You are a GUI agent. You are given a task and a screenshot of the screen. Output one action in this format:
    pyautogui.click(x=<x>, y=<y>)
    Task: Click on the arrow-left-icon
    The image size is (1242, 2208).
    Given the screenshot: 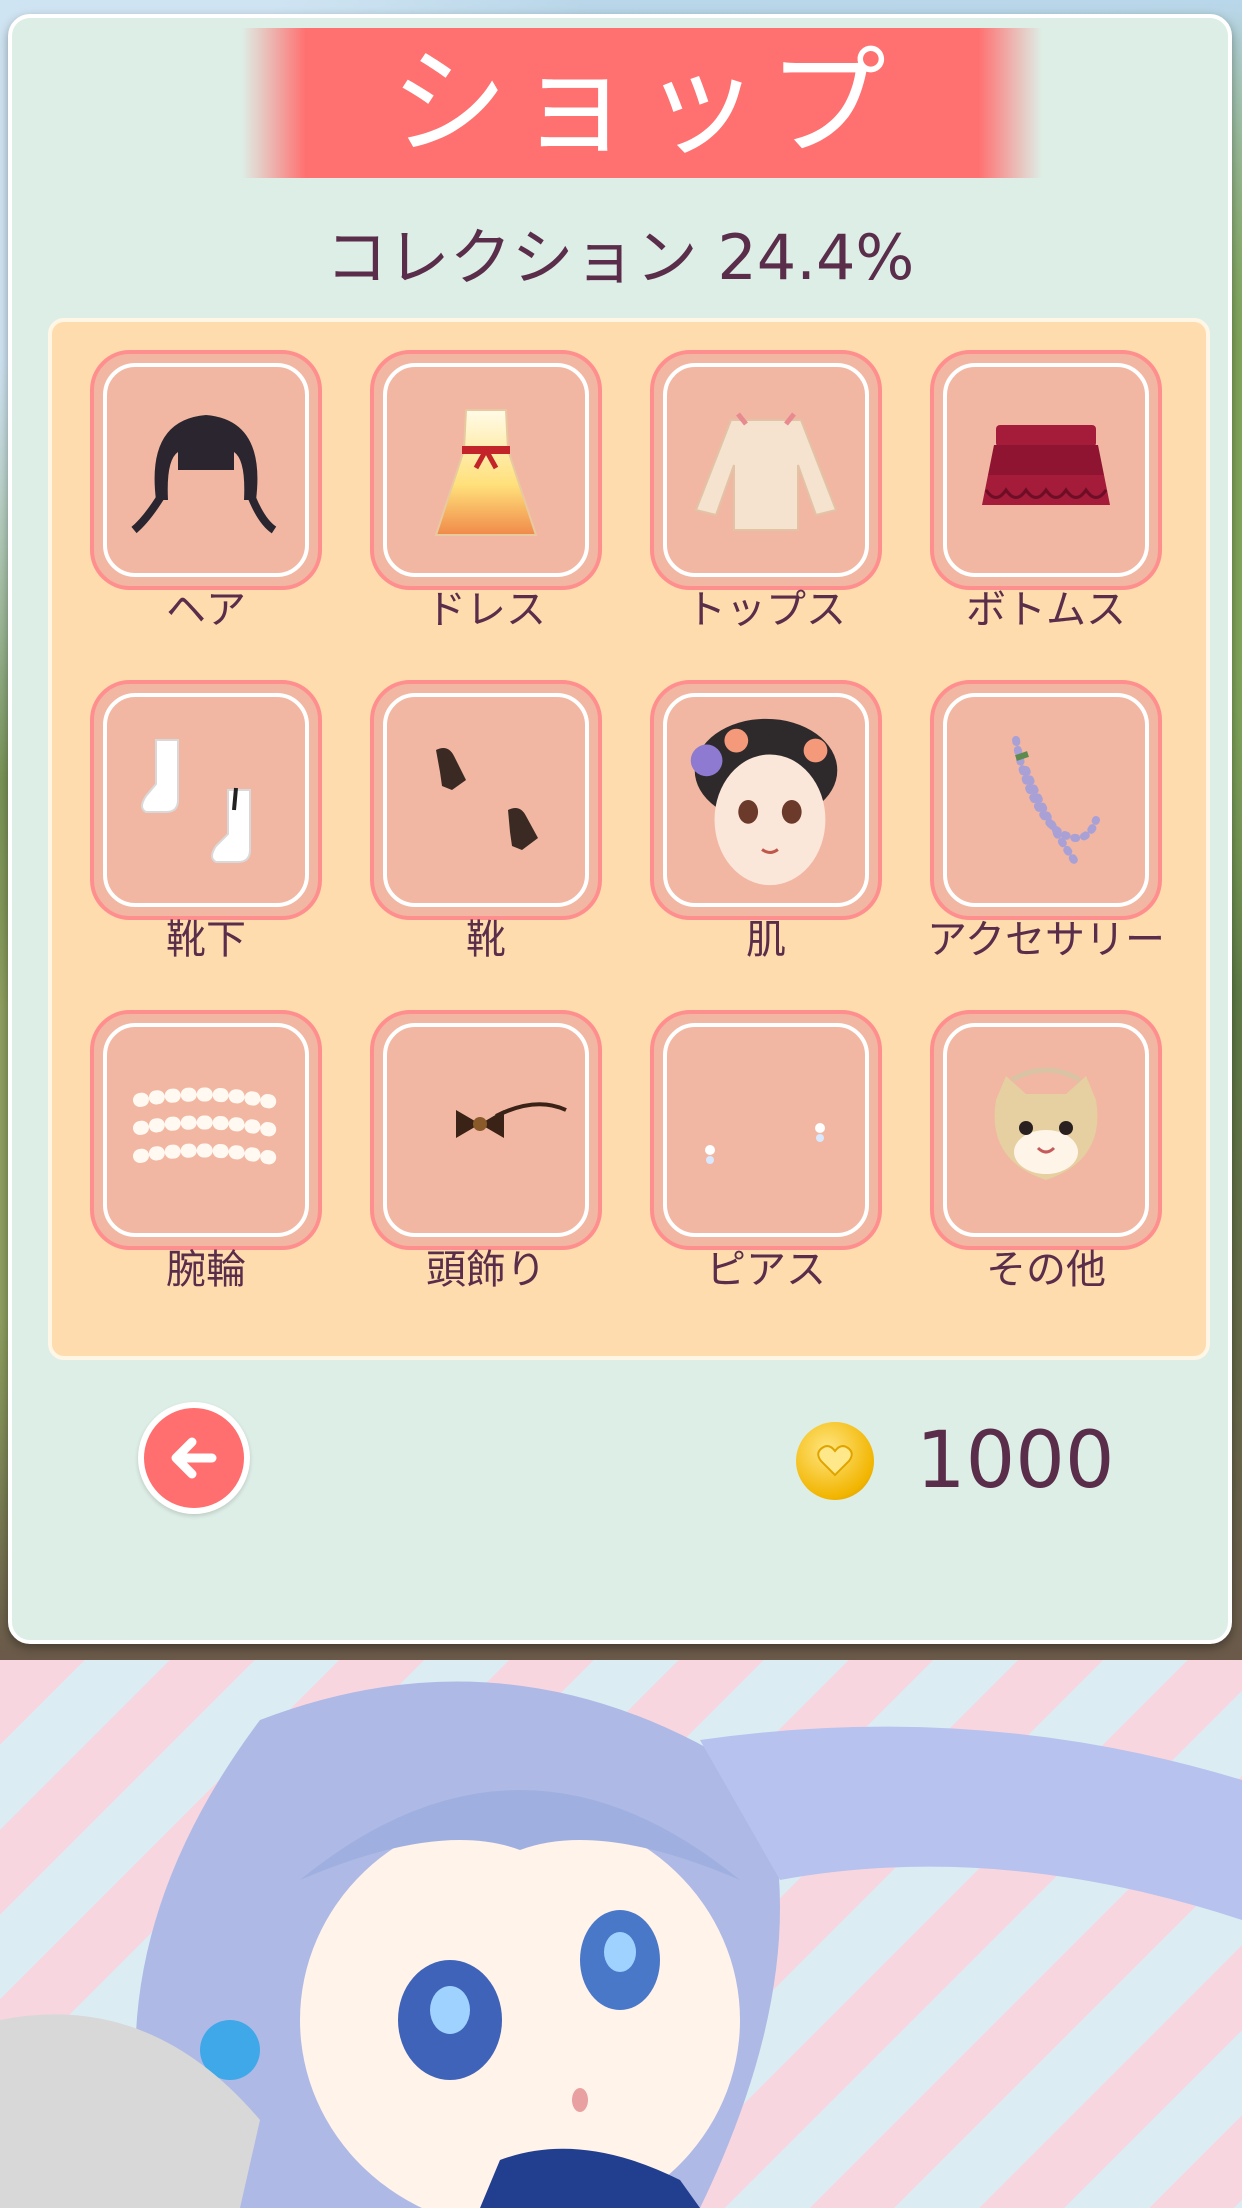 What is the action you would take?
    pyautogui.click(x=194, y=1458)
    